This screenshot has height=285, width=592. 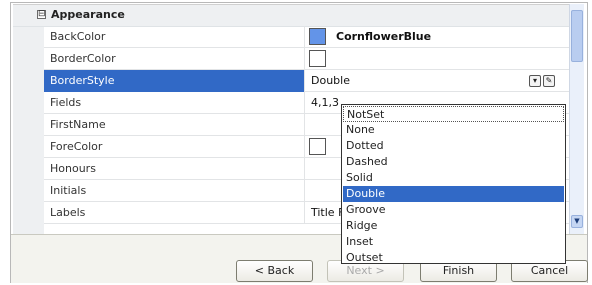 I want to click on property-value: Title F, so click(x=328, y=212).